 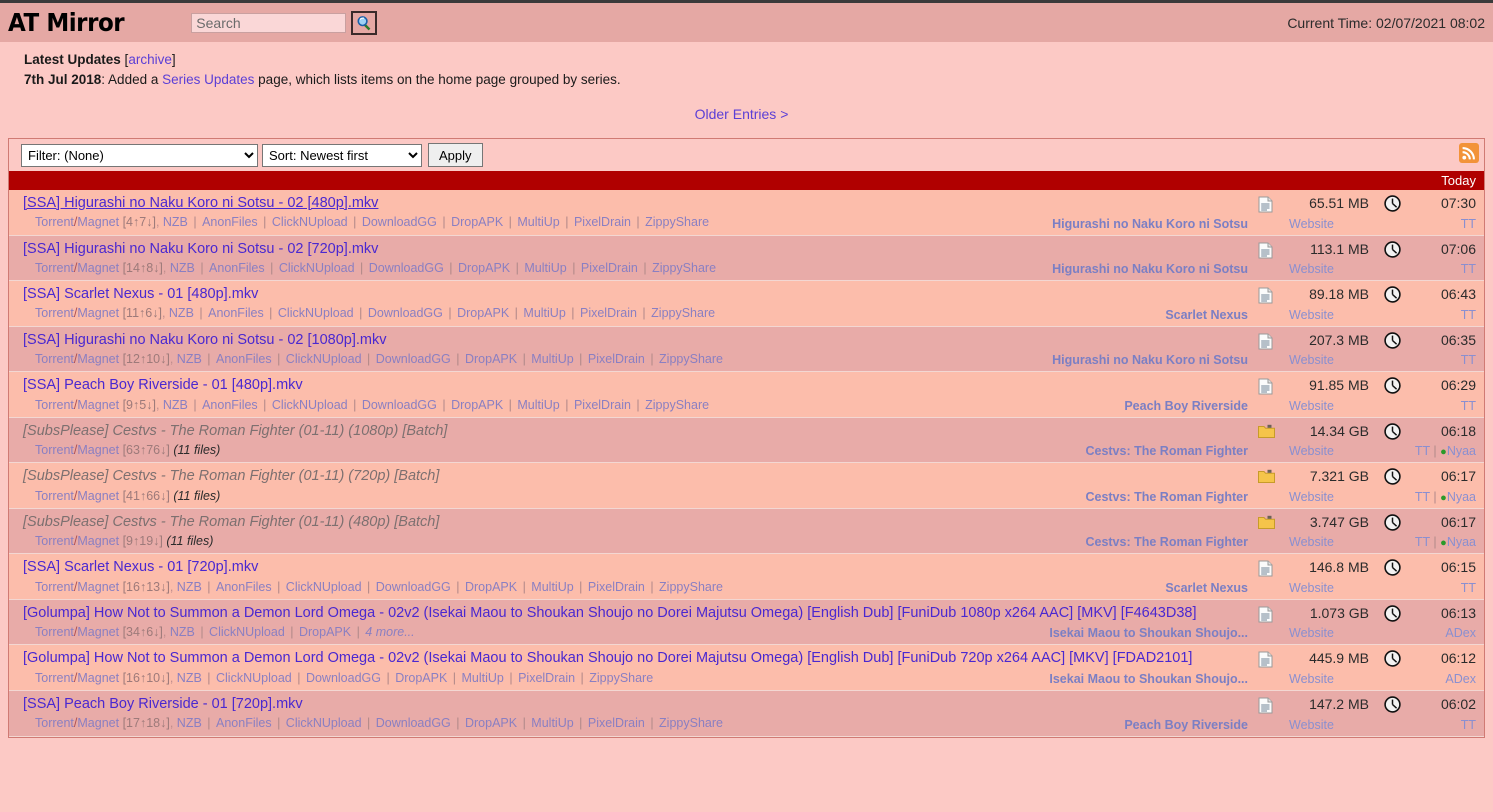 I want to click on archive-link: archive, so click(x=150, y=59).